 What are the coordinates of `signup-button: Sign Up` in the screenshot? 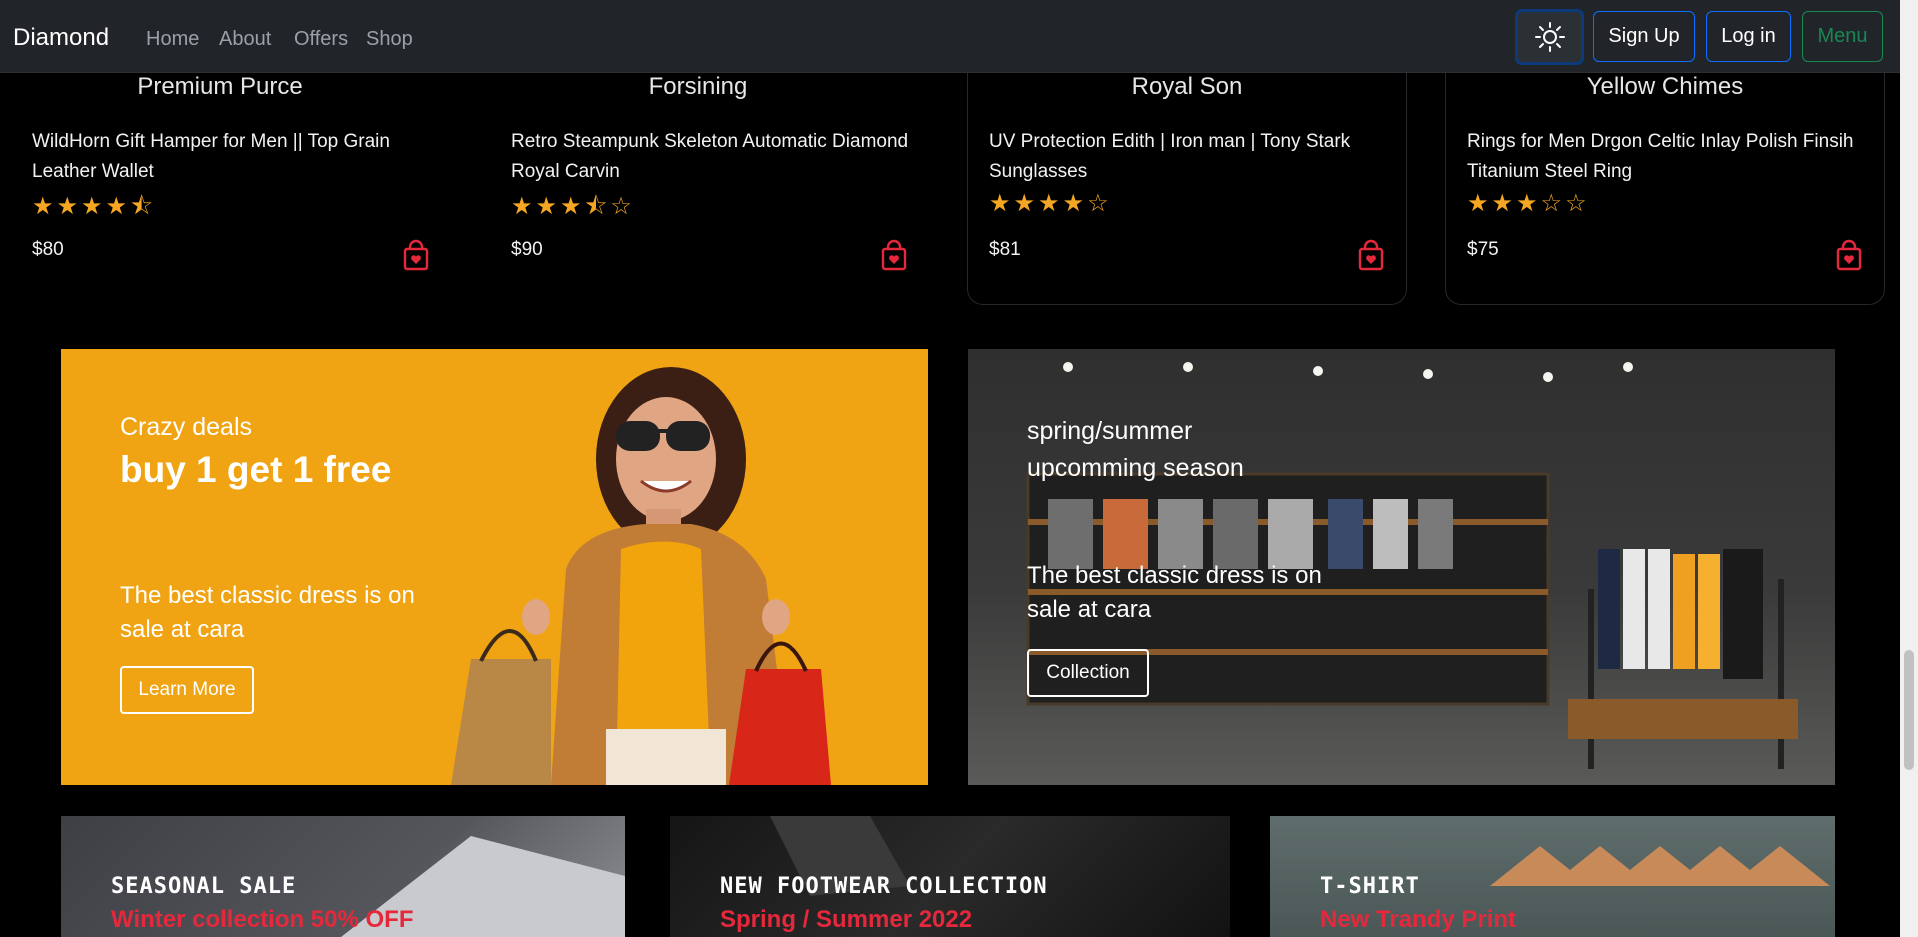 It's located at (1644, 36).